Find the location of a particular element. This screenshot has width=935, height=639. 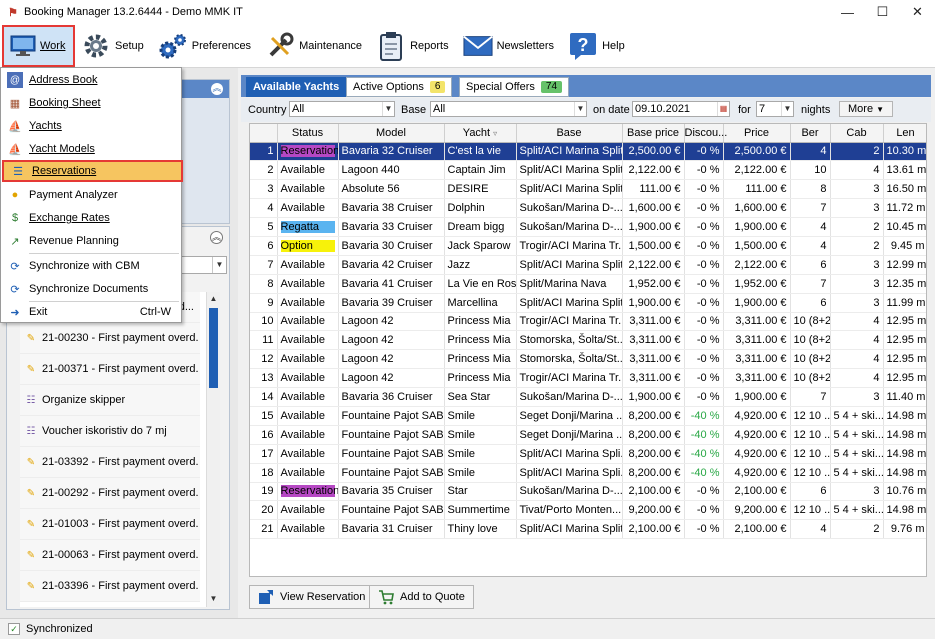

menu-item-address-book: @ Address Book is located at coordinates (91, 80).